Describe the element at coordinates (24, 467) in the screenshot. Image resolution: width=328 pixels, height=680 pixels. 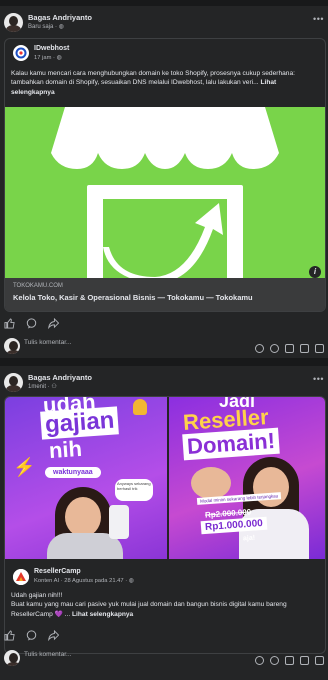
I see `lightning-icon: ⚡` at that location.